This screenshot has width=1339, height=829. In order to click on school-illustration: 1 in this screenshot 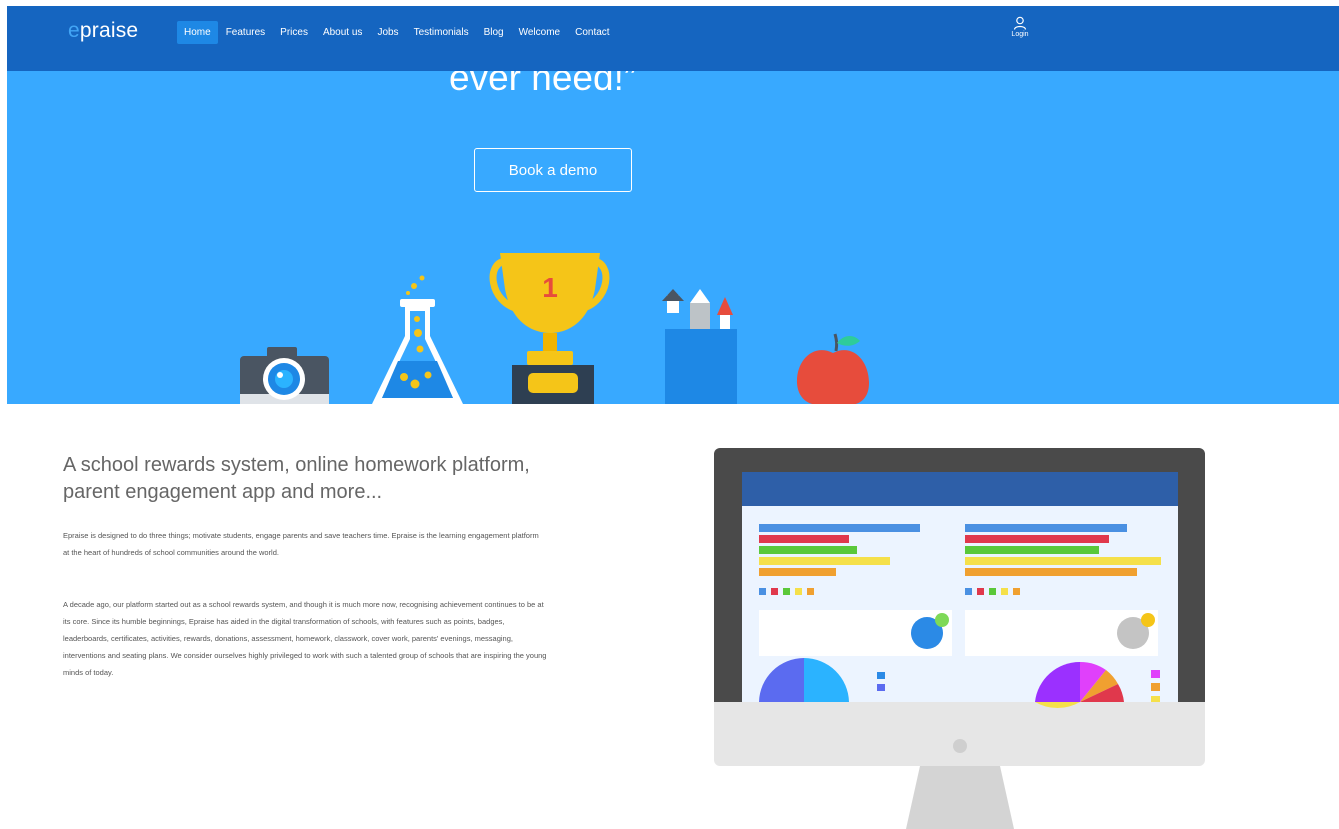, I will do `click(554, 328)`.